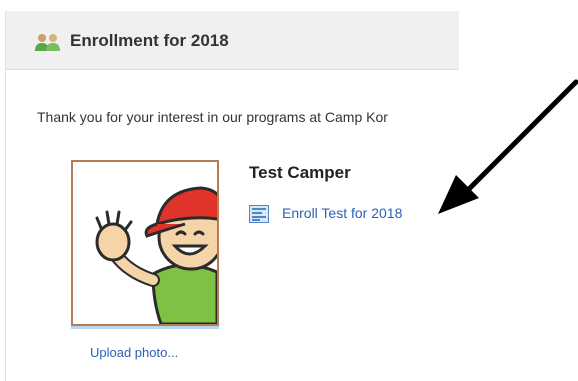 The width and height of the screenshot is (578, 381). What do you see at coordinates (300, 172) in the screenshot?
I see `camper-name: Test Camper` at bounding box center [300, 172].